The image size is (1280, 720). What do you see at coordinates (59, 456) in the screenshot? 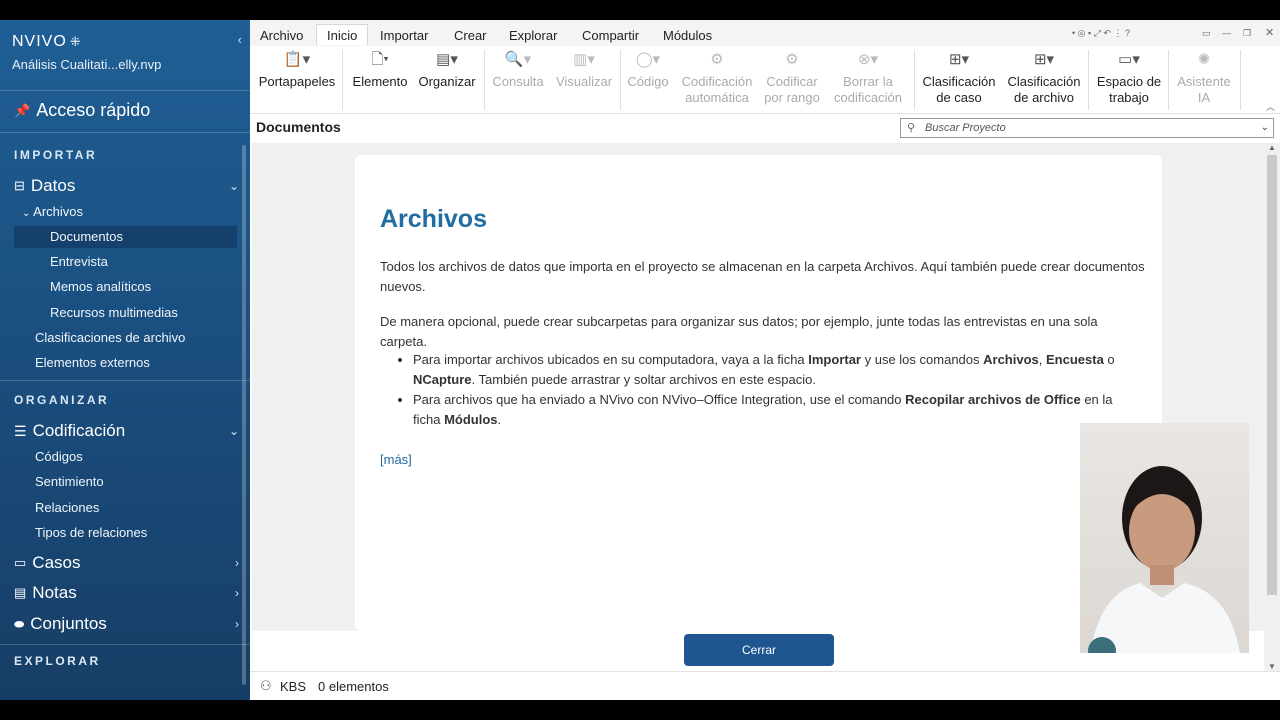
I see `nav-codigos: Códigos` at bounding box center [59, 456].